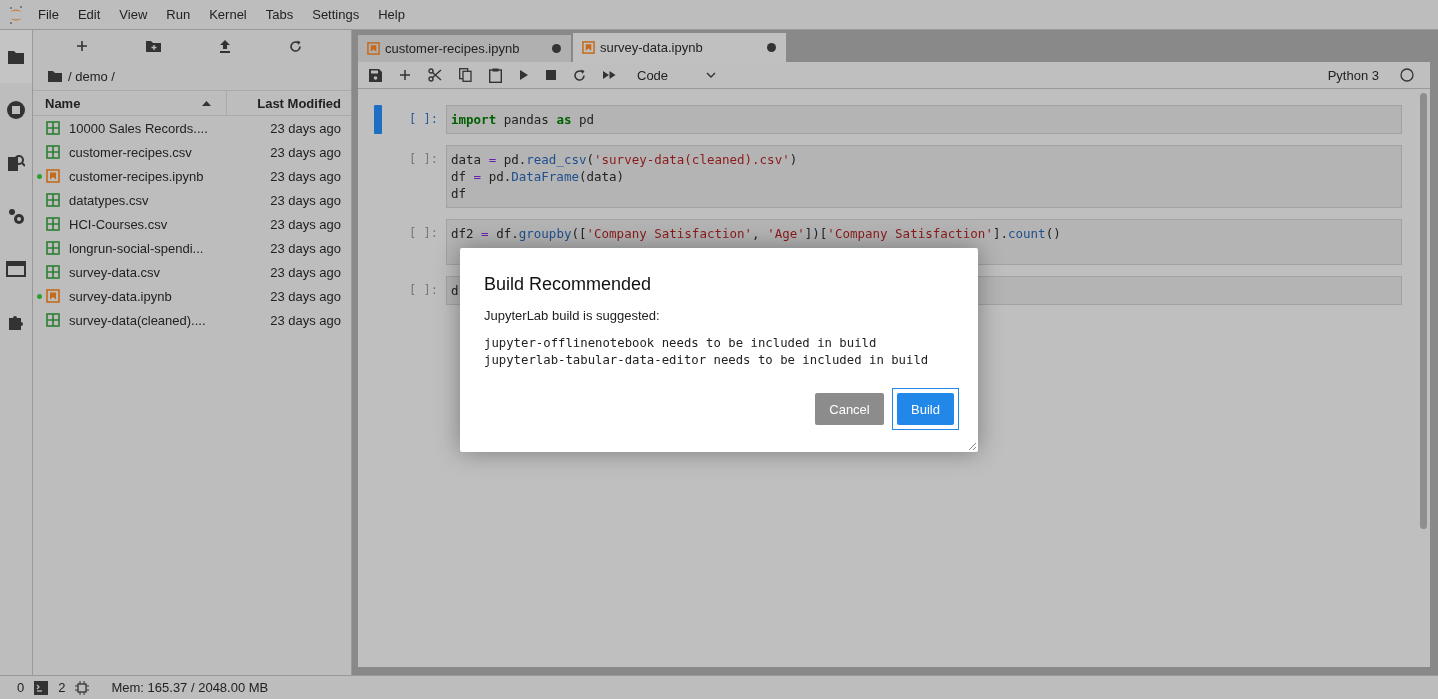  What do you see at coordinates (579, 75) in the screenshot?
I see `restart-icon` at bounding box center [579, 75].